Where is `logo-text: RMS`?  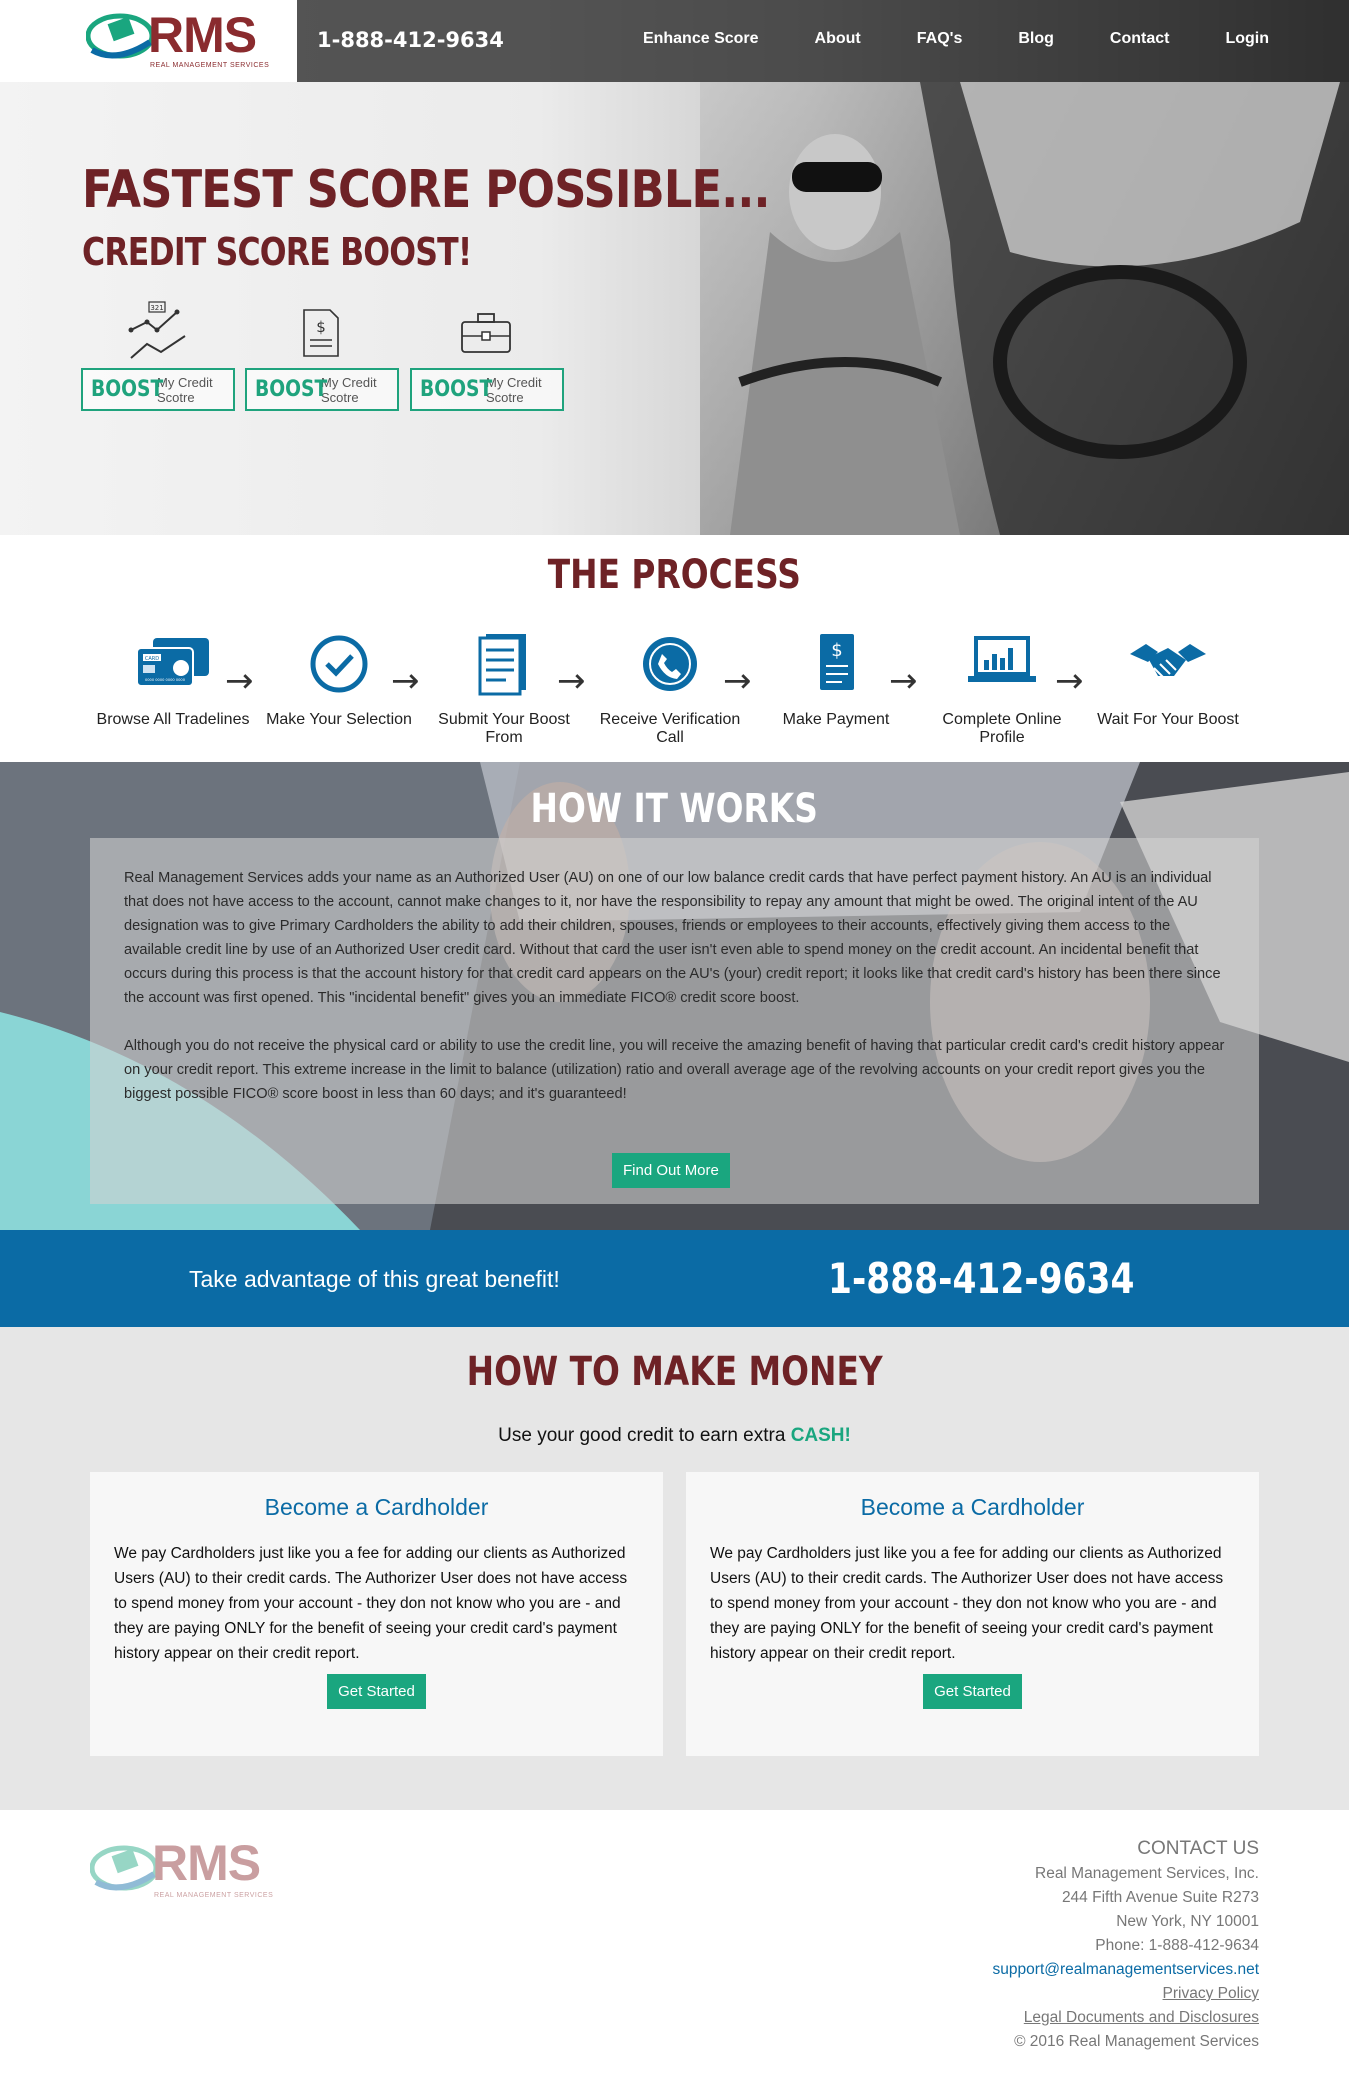
logo-text: RMS is located at coordinates (202, 35).